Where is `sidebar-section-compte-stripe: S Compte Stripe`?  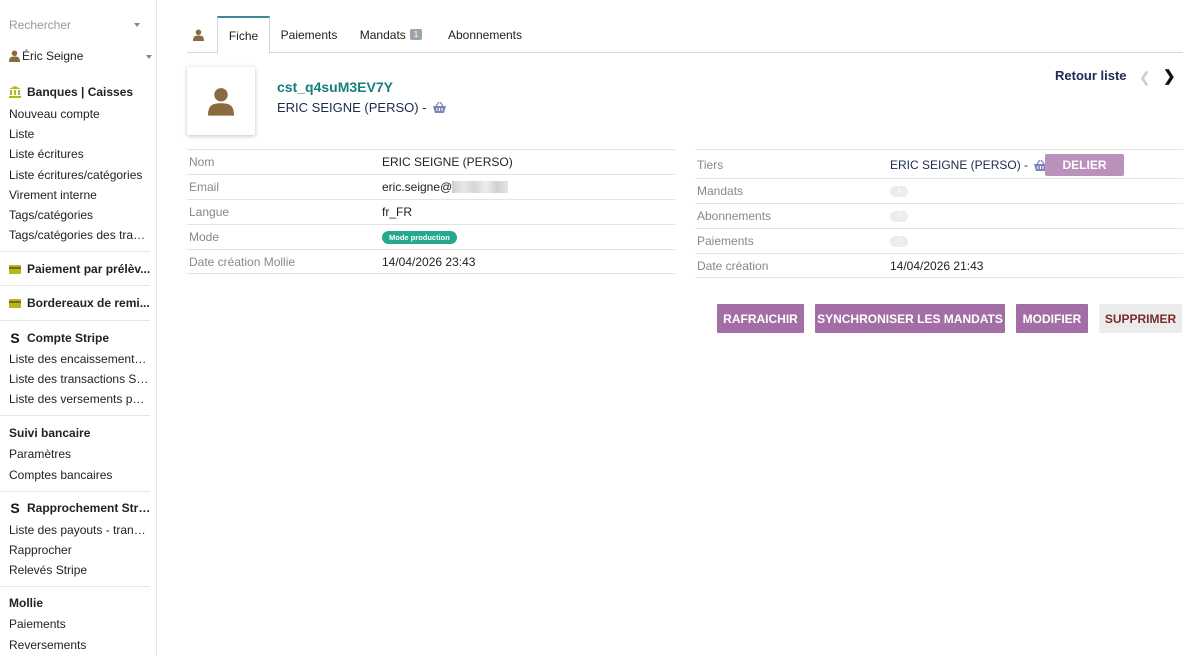
sidebar-section-compte-stripe: S Compte Stripe is located at coordinates (59, 338).